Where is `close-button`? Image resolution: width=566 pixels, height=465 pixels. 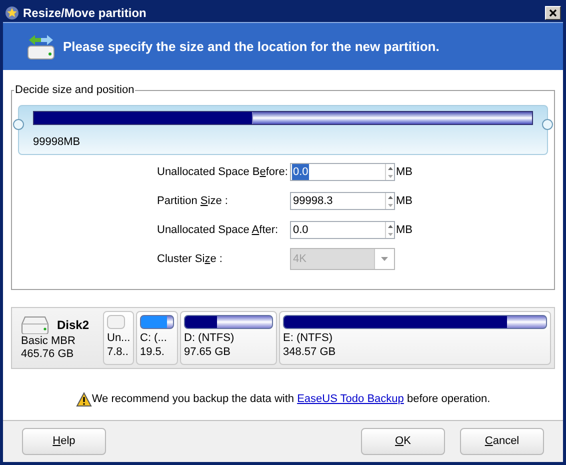
close-button is located at coordinates (553, 13).